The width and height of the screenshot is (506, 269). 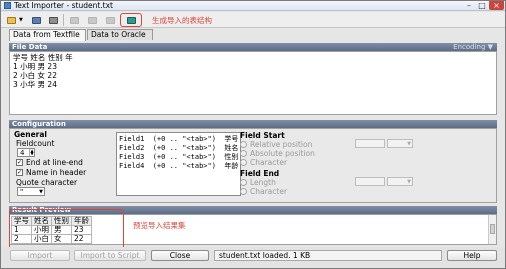 I want to click on preview-annotation: 预览导入结果集, so click(x=159, y=225).